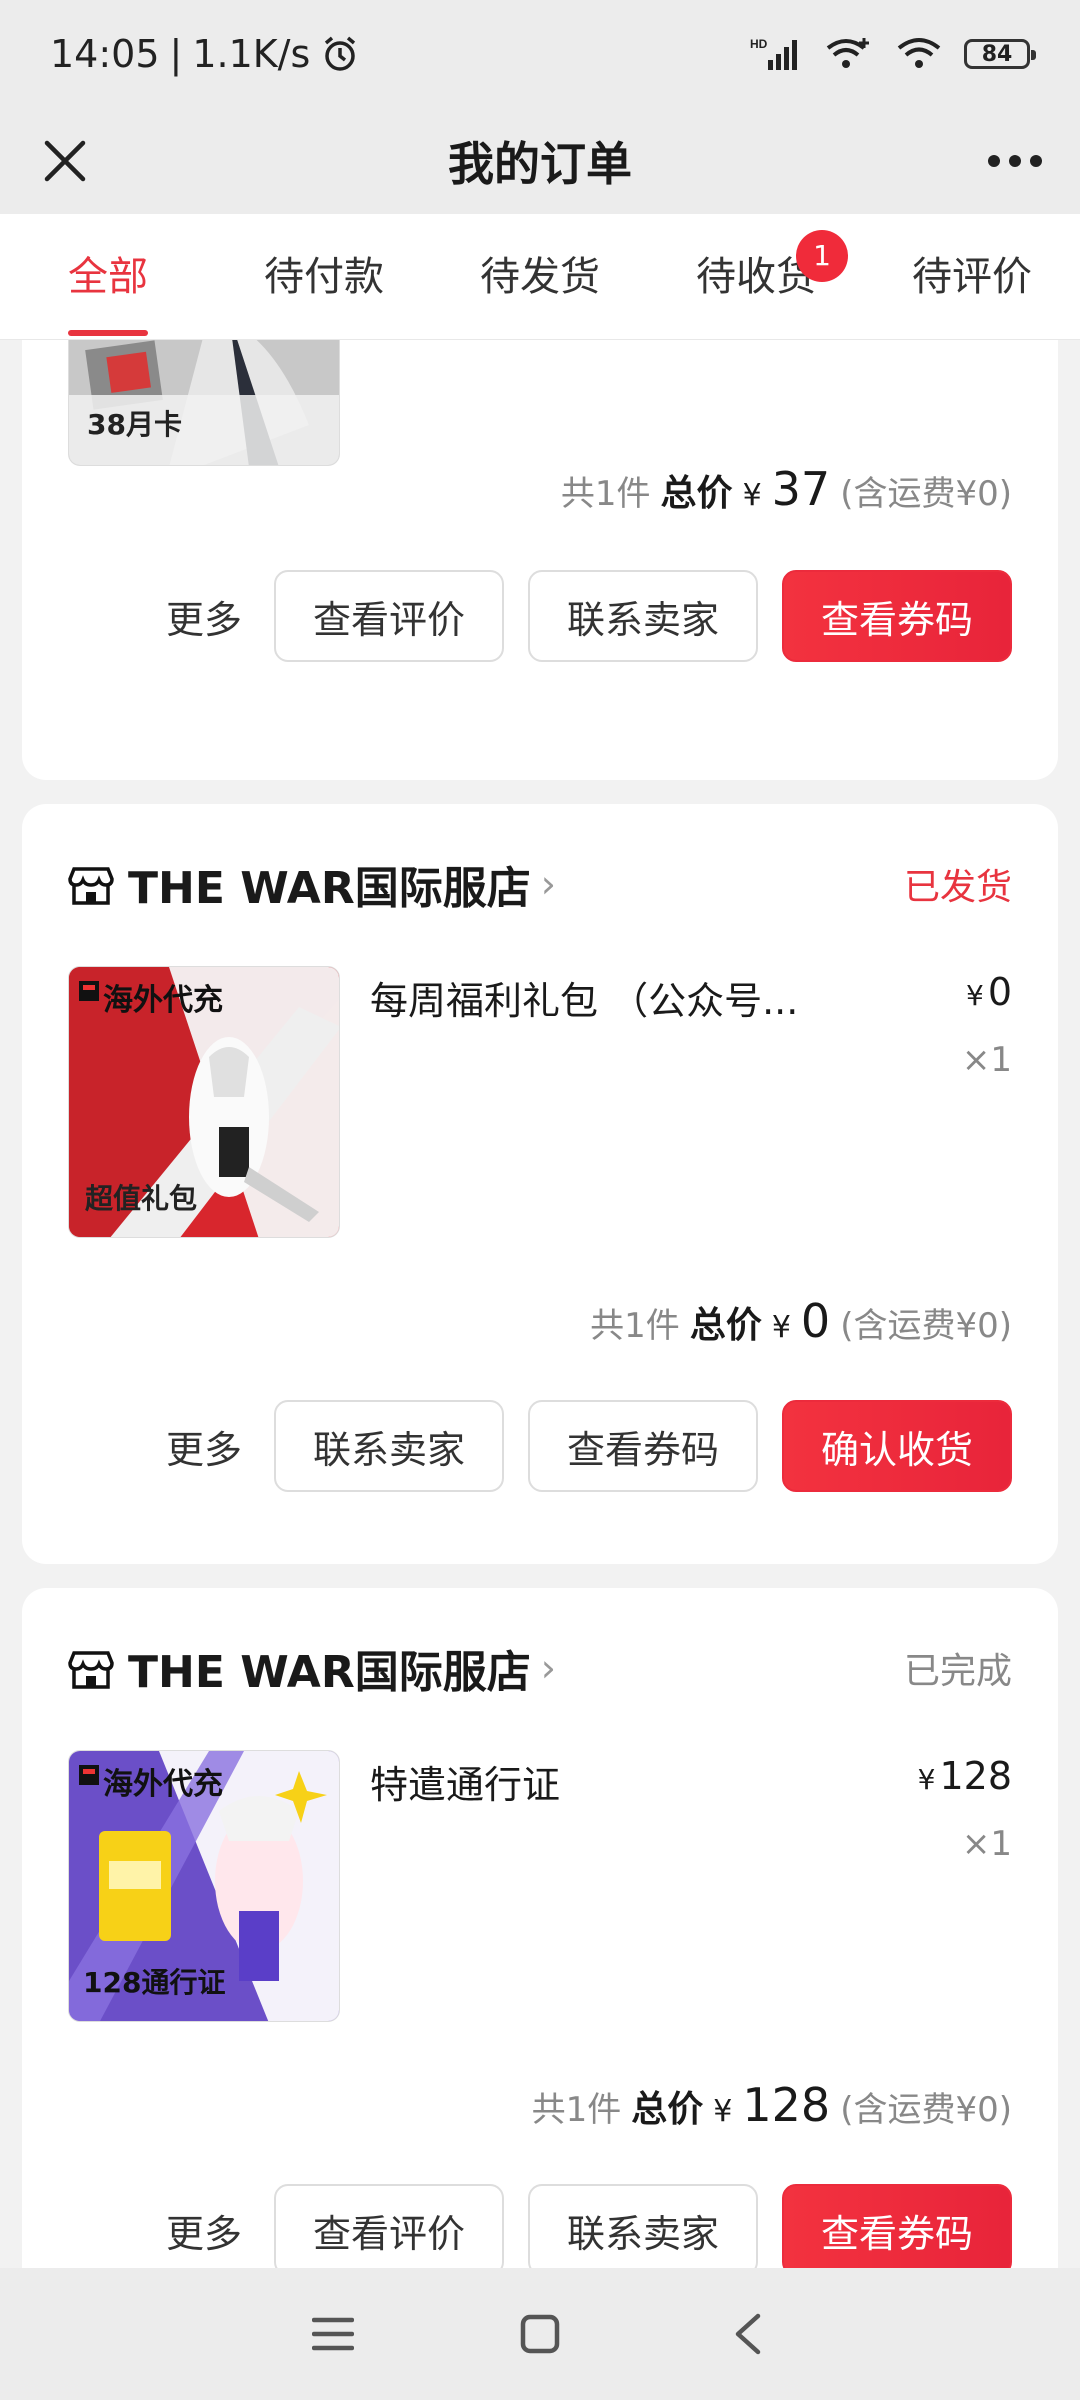 This screenshot has height=2400, width=1080. I want to click on nav-bar: 我的订单, so click(540, 161).